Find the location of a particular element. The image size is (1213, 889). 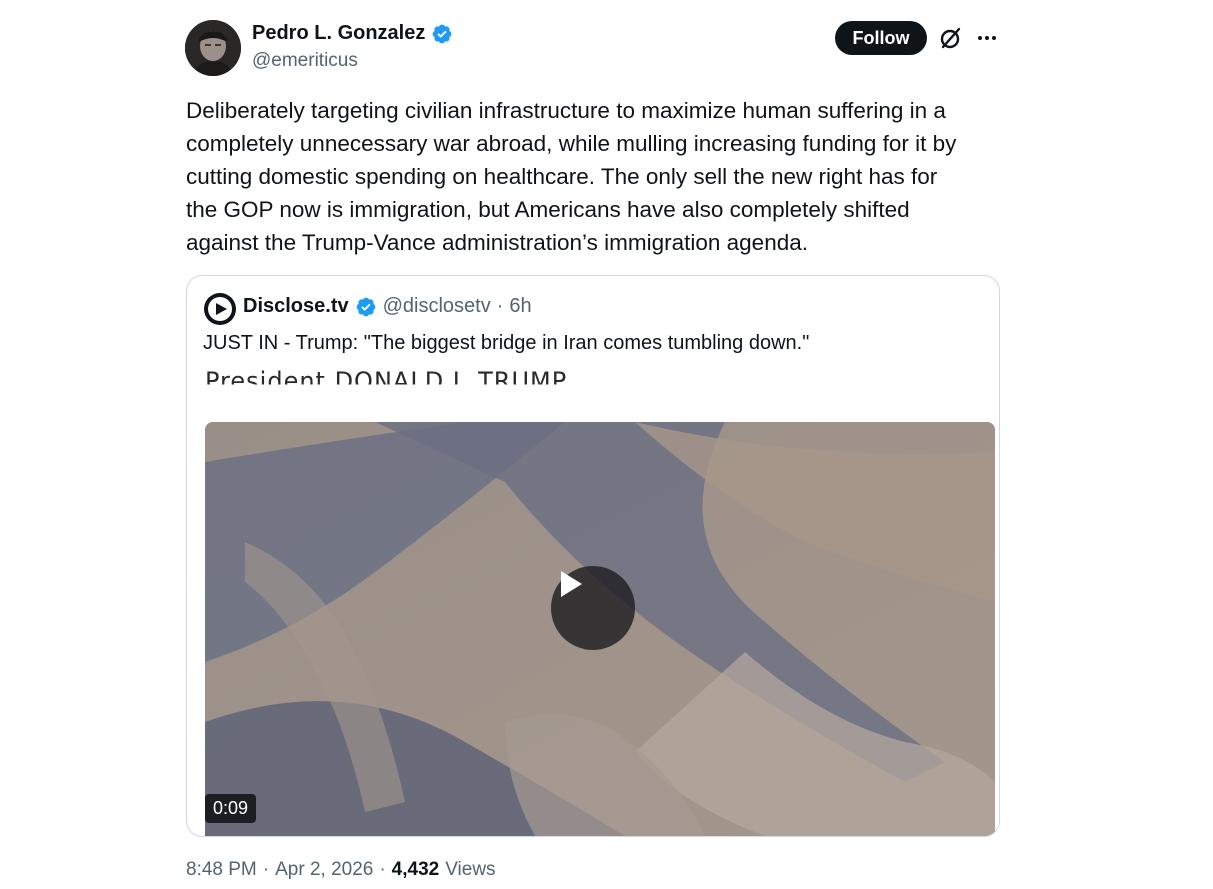

author-name-row: Pedro L. Gonzalez is located at coordinates (352, 33).